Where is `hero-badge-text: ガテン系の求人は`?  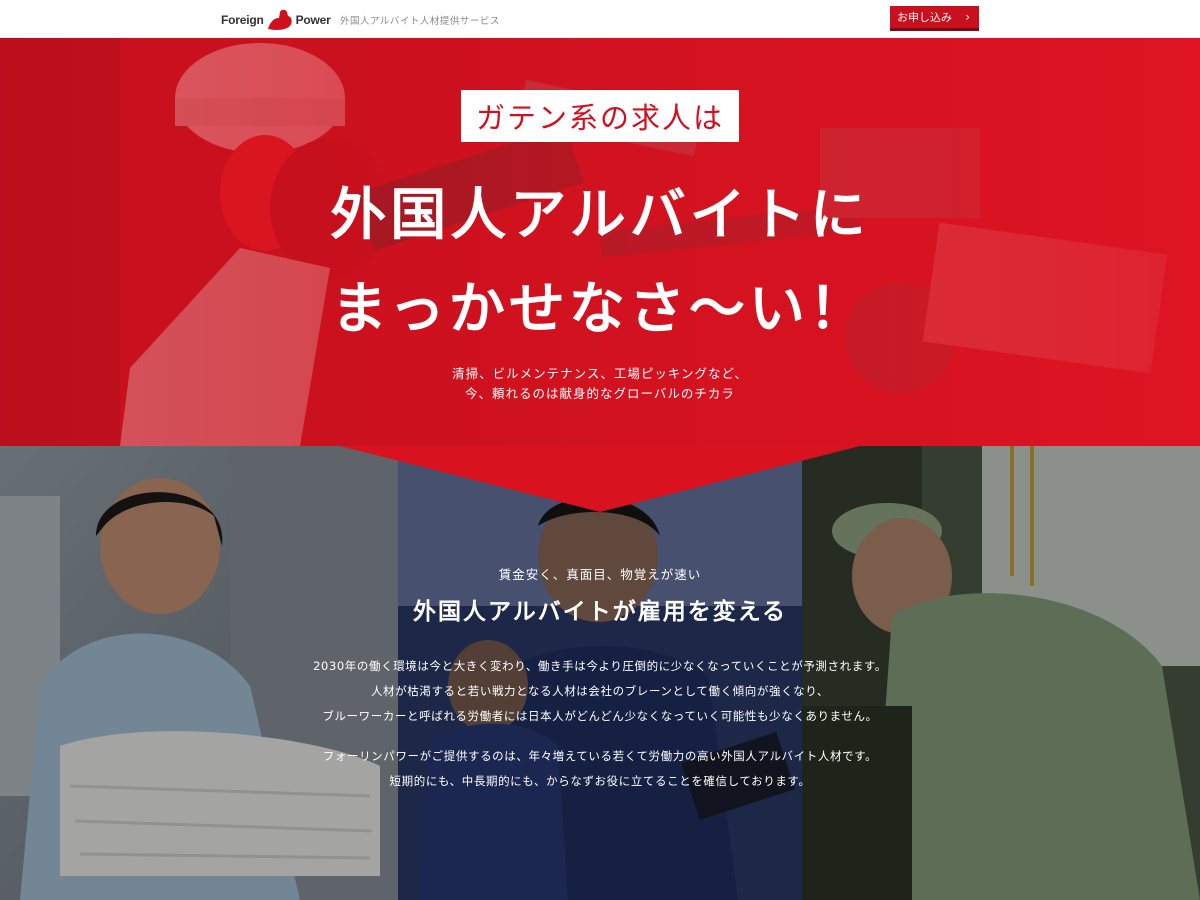 hero-badge-text: ガテン系の求人は is located at coordinates (599, 118).